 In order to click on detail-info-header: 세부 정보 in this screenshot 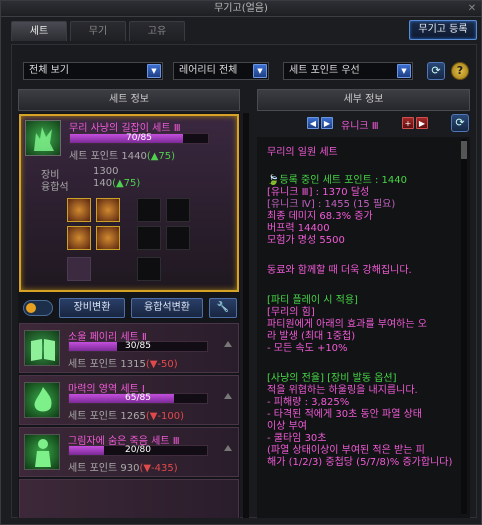, I will do `click(363, 100)`.